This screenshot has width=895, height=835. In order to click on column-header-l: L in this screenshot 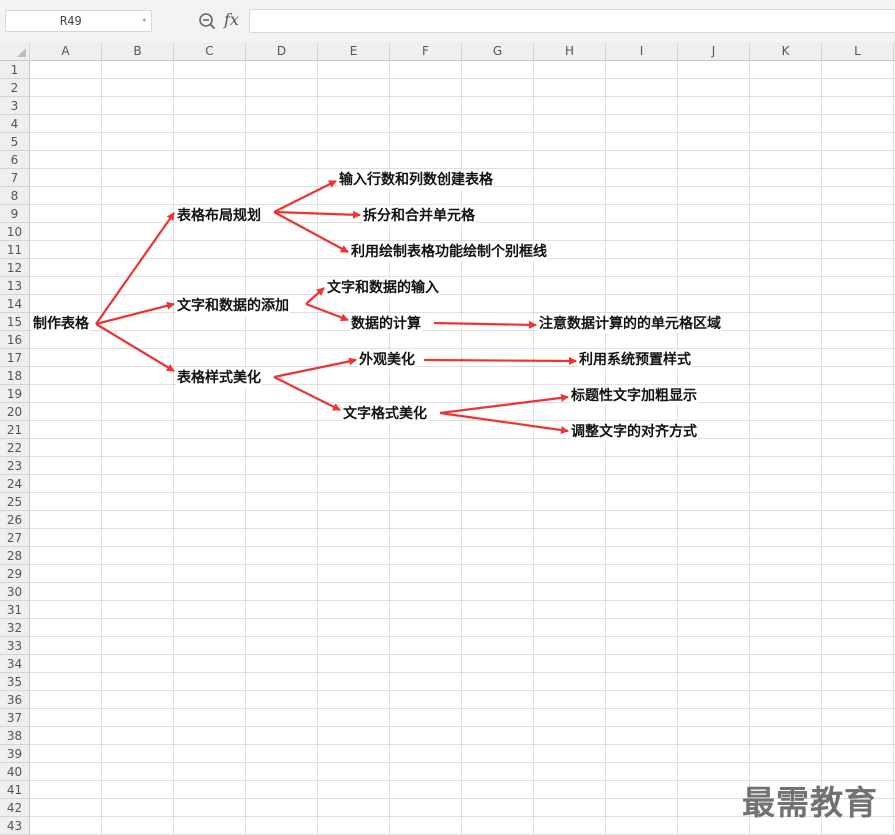, I will do `click(858, 51)`.